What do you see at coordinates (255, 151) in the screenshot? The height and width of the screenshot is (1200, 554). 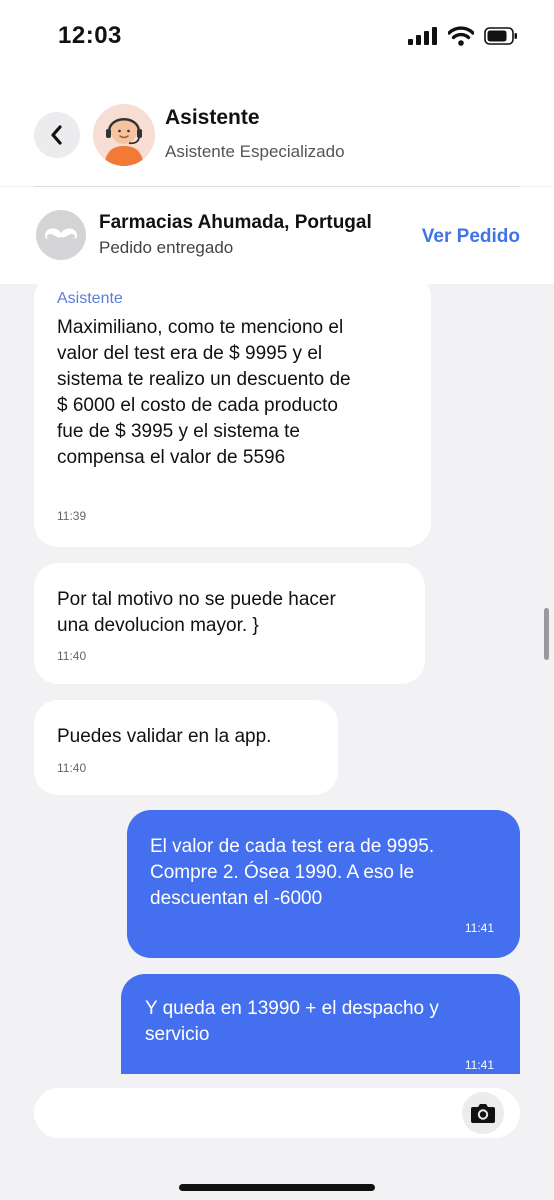 I see `header-subtitle: Asistente Especializado` at bounding box center [255, 151].